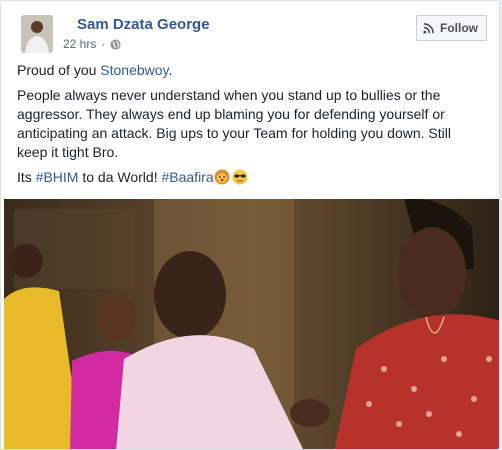  I want to click on follow-button: Follow, so click(451, 28).